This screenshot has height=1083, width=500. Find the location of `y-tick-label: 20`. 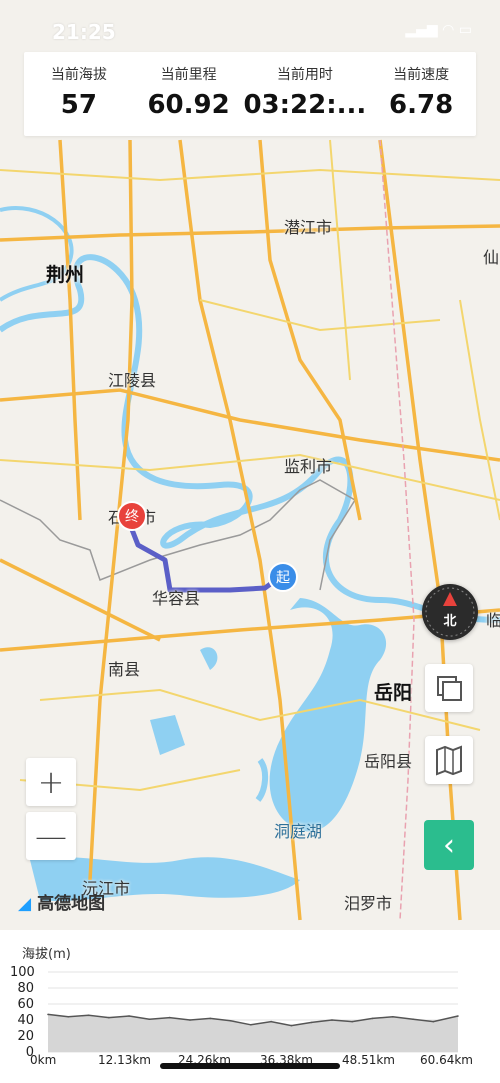

y-tick-label: 20 is located at coordinates (25, 1036).